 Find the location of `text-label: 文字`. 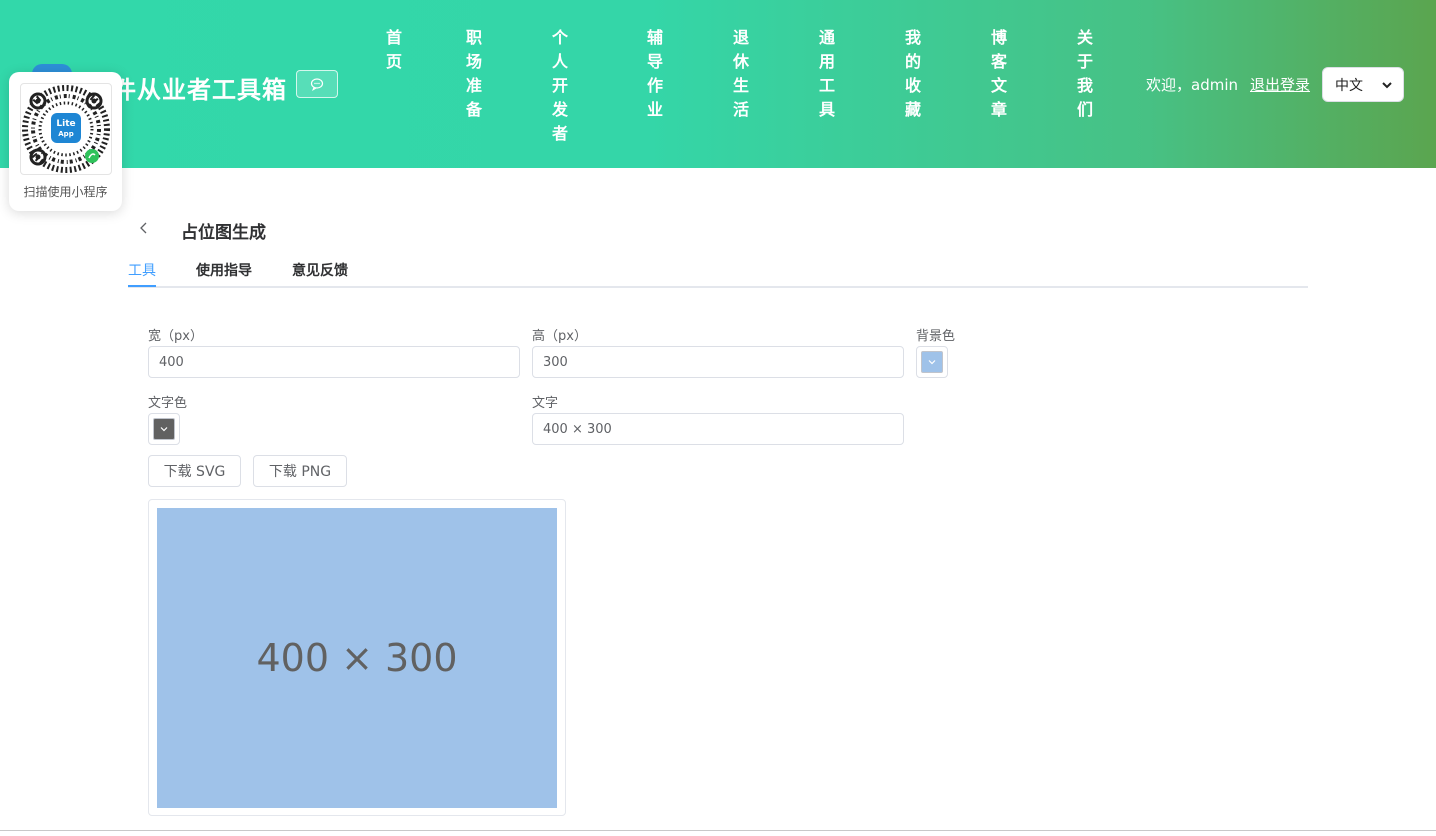

text-label: 文字 is located at coordinates (545, 403).